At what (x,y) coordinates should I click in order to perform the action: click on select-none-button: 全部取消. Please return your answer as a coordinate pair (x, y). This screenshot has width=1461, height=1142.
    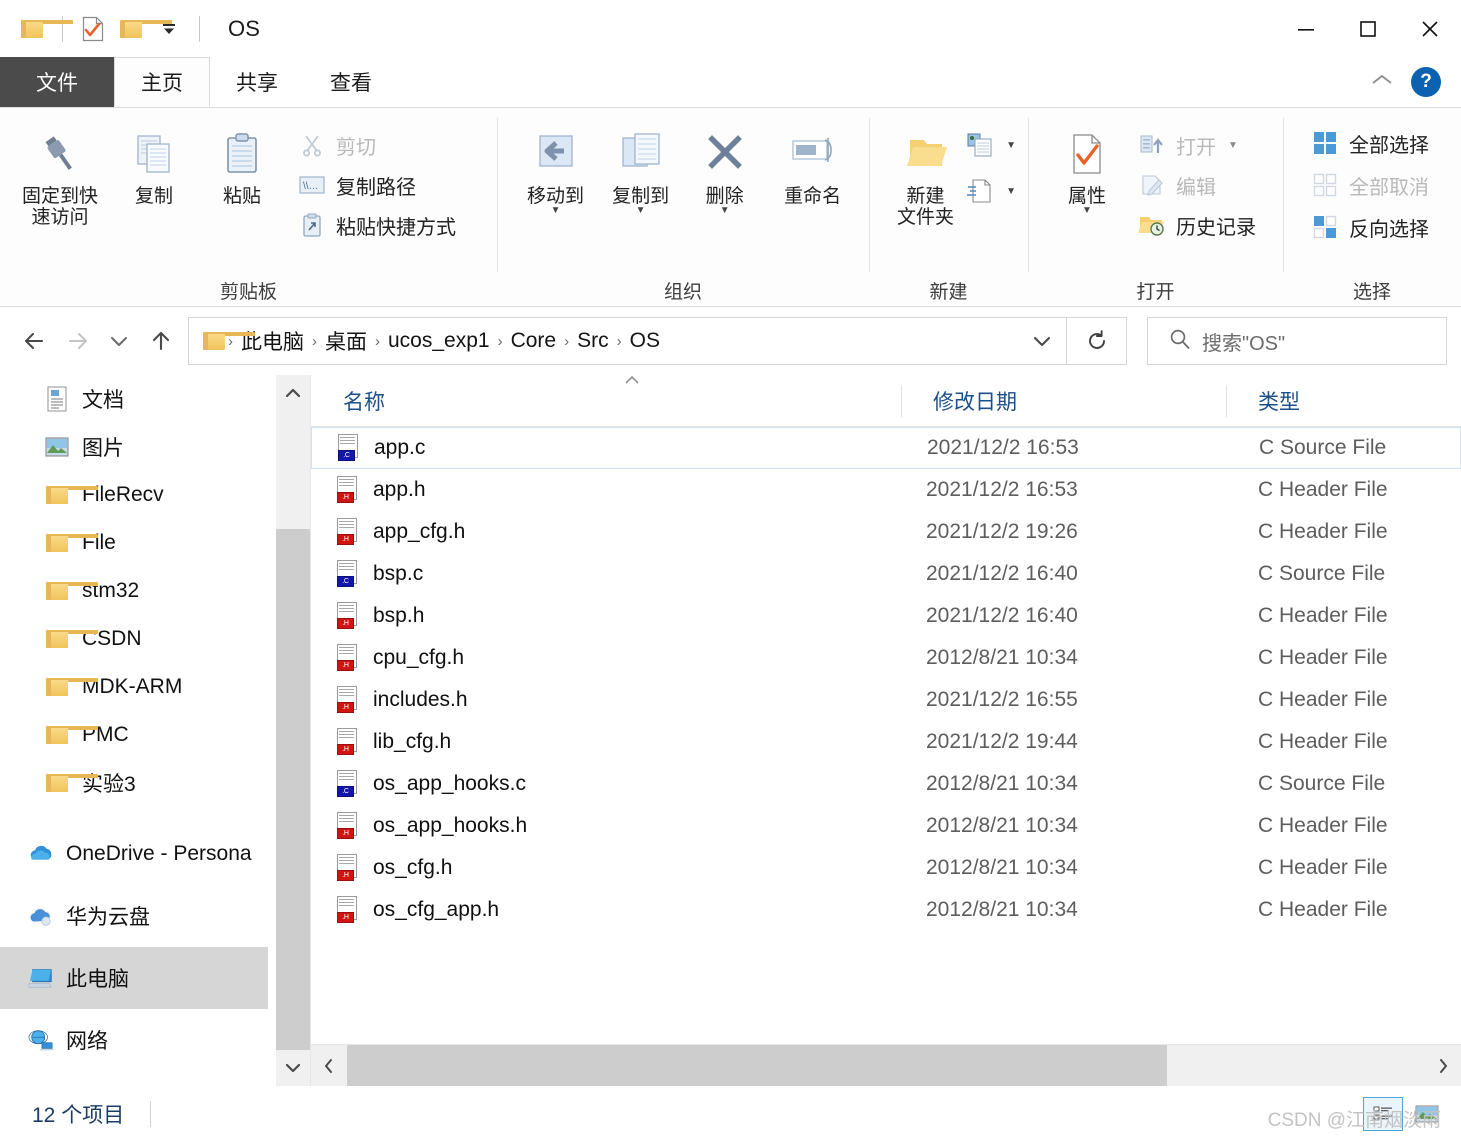
    Looking at the image, I should click on (1370, 185).